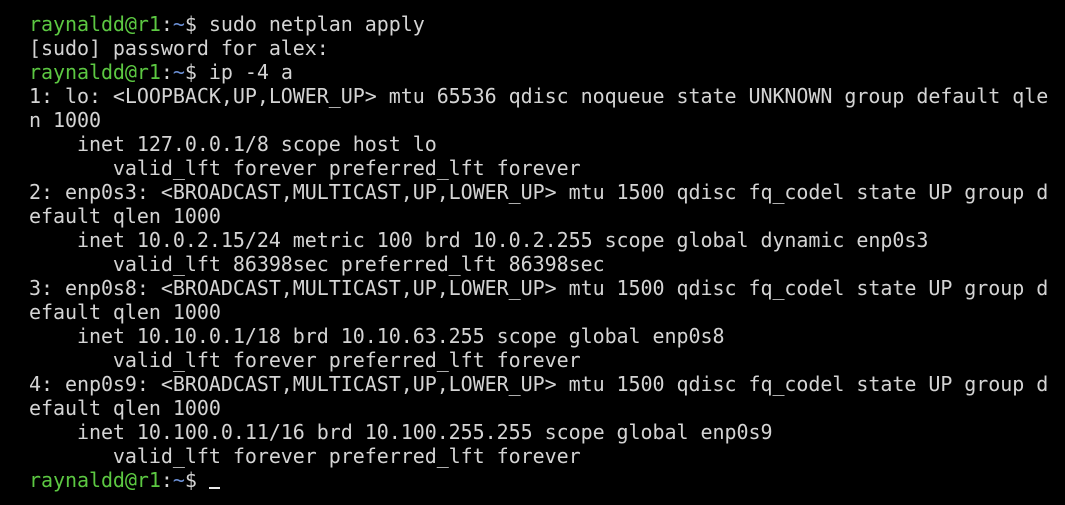 This screenshot has height=505, width=1065. Describe the element at coordinates (179, 48) in the screenshot. I see `output-line: [sudo] password for alex:` at that location.